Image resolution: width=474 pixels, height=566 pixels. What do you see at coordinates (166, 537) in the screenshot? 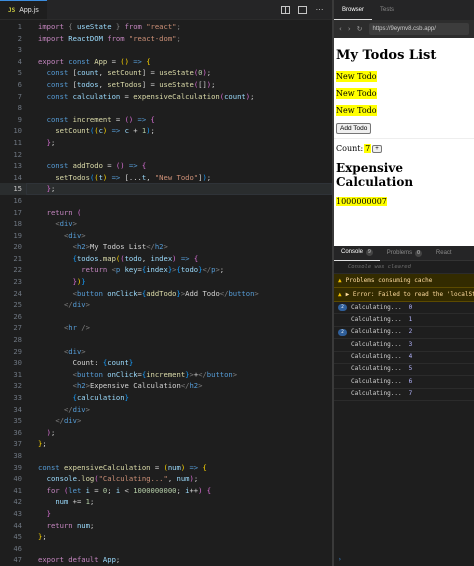
I see `code-line: 45};` at bounding box center [166, 537].